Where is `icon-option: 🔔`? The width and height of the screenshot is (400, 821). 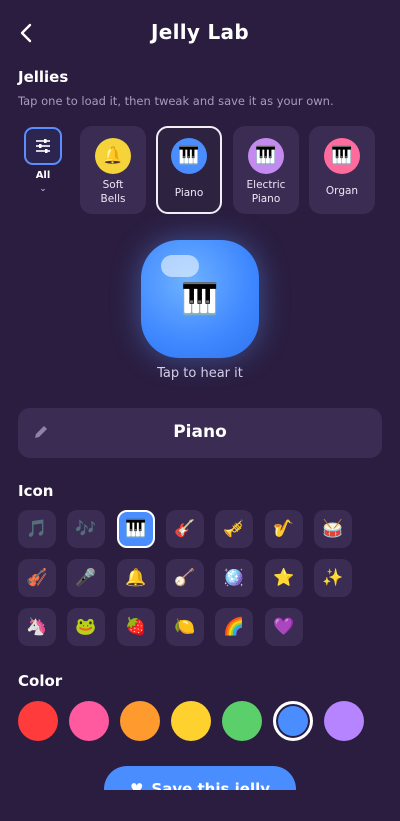 icon-option: 🔔 is located at coordinates (136, 578).